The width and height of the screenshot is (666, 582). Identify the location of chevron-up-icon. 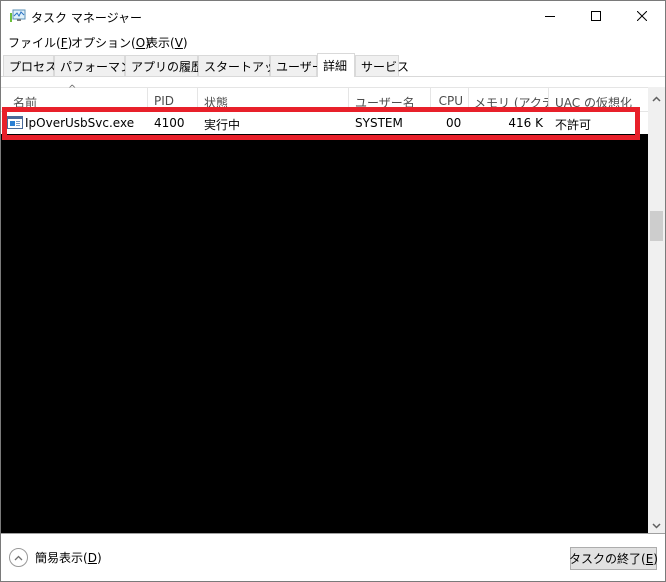
(656, 98).